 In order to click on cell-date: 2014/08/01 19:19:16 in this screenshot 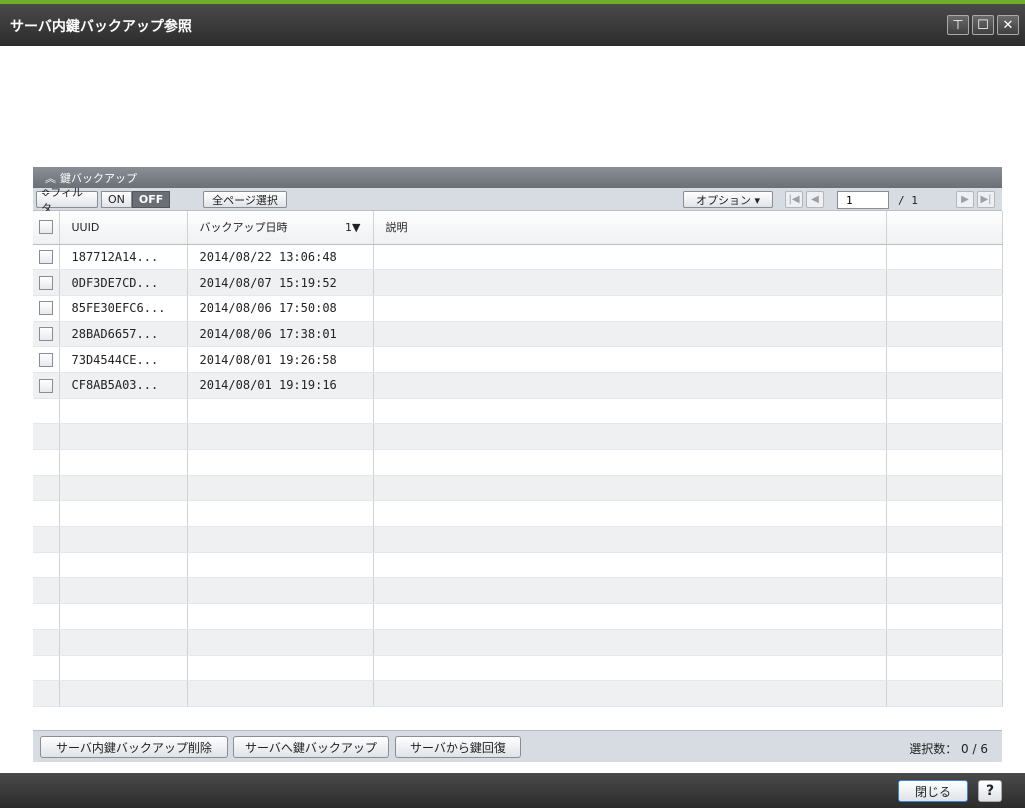, I will do `click(280, 385)`.